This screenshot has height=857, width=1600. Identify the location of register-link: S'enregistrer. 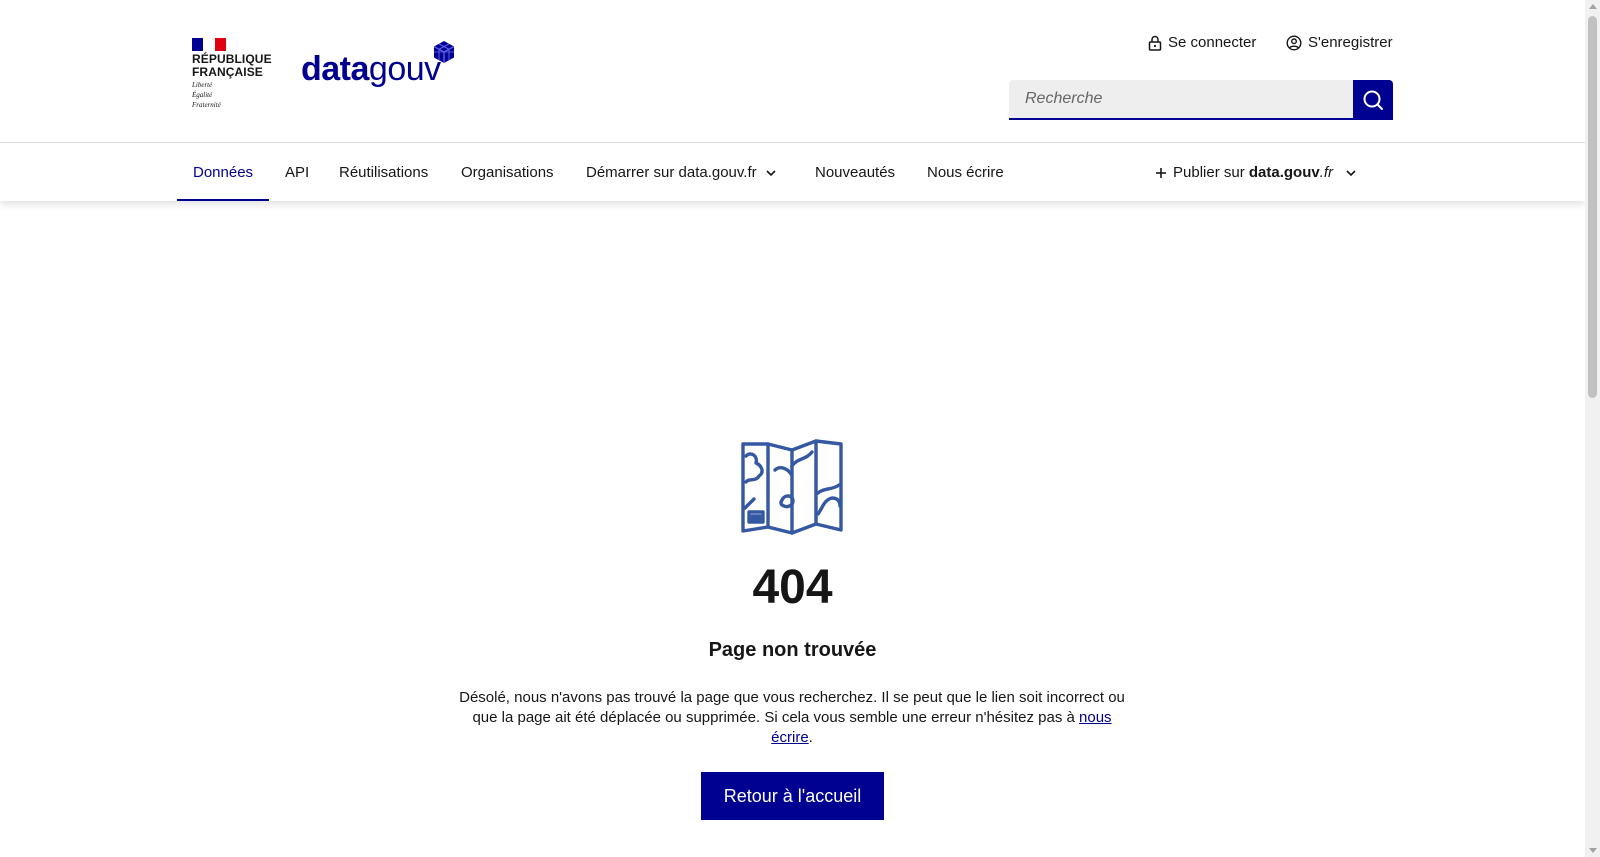
(1339, 42).